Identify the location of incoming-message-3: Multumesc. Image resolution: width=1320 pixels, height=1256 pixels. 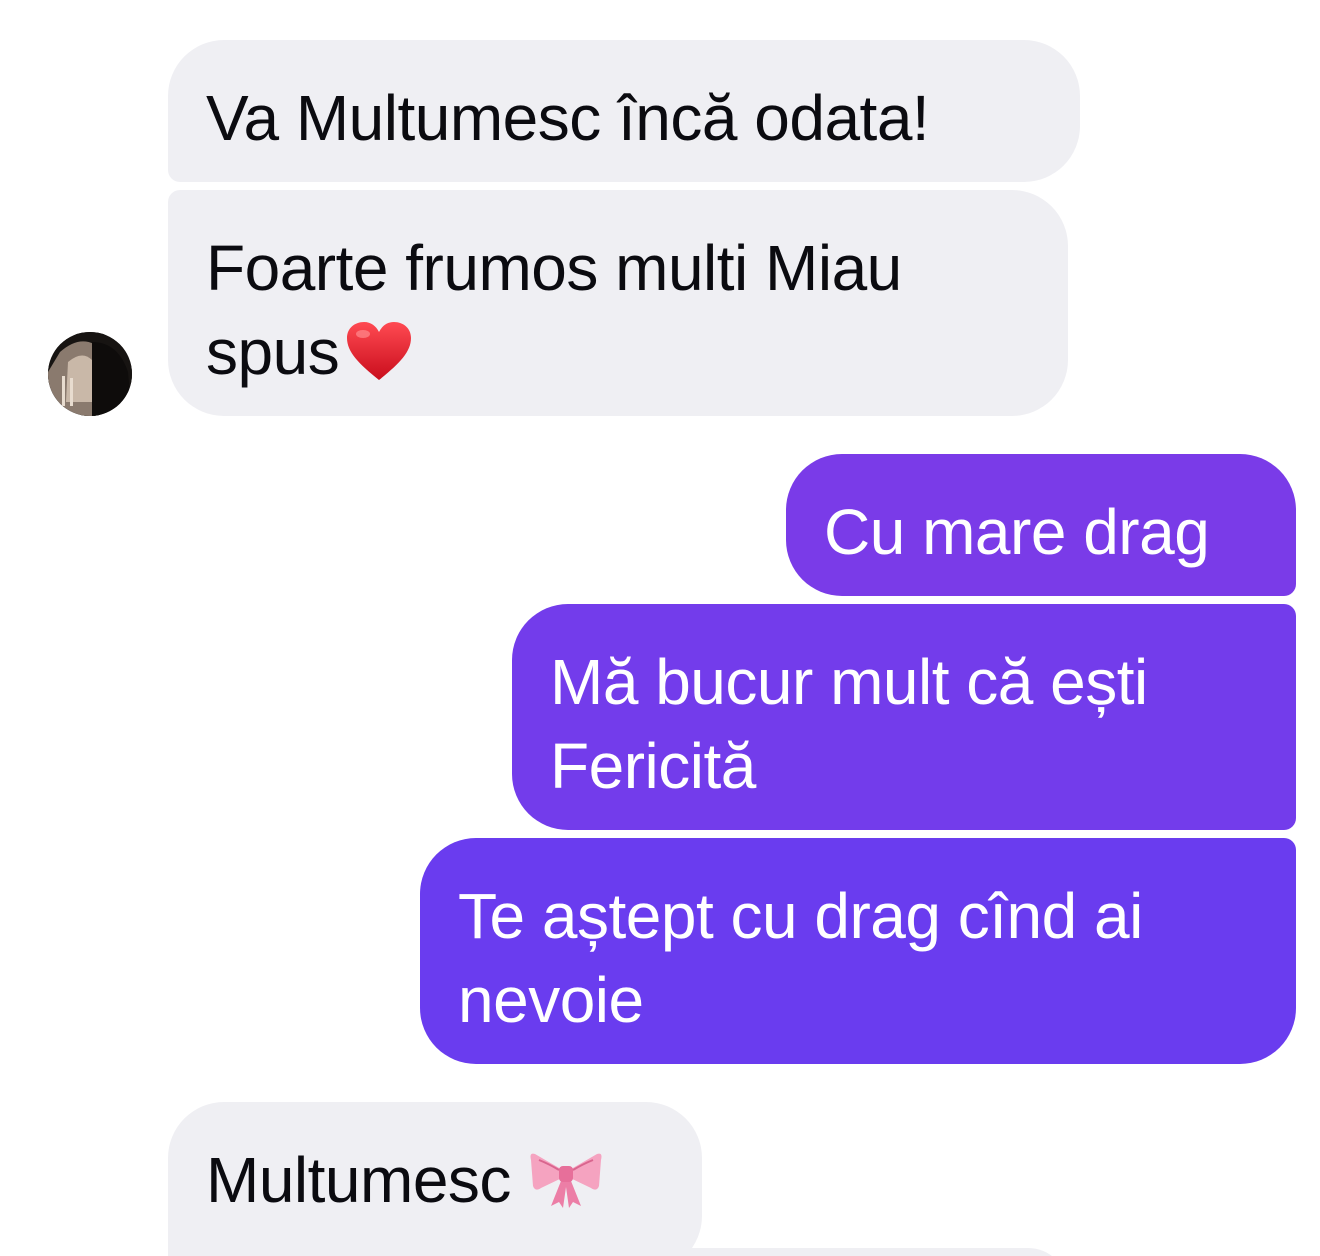
(435, 1179).